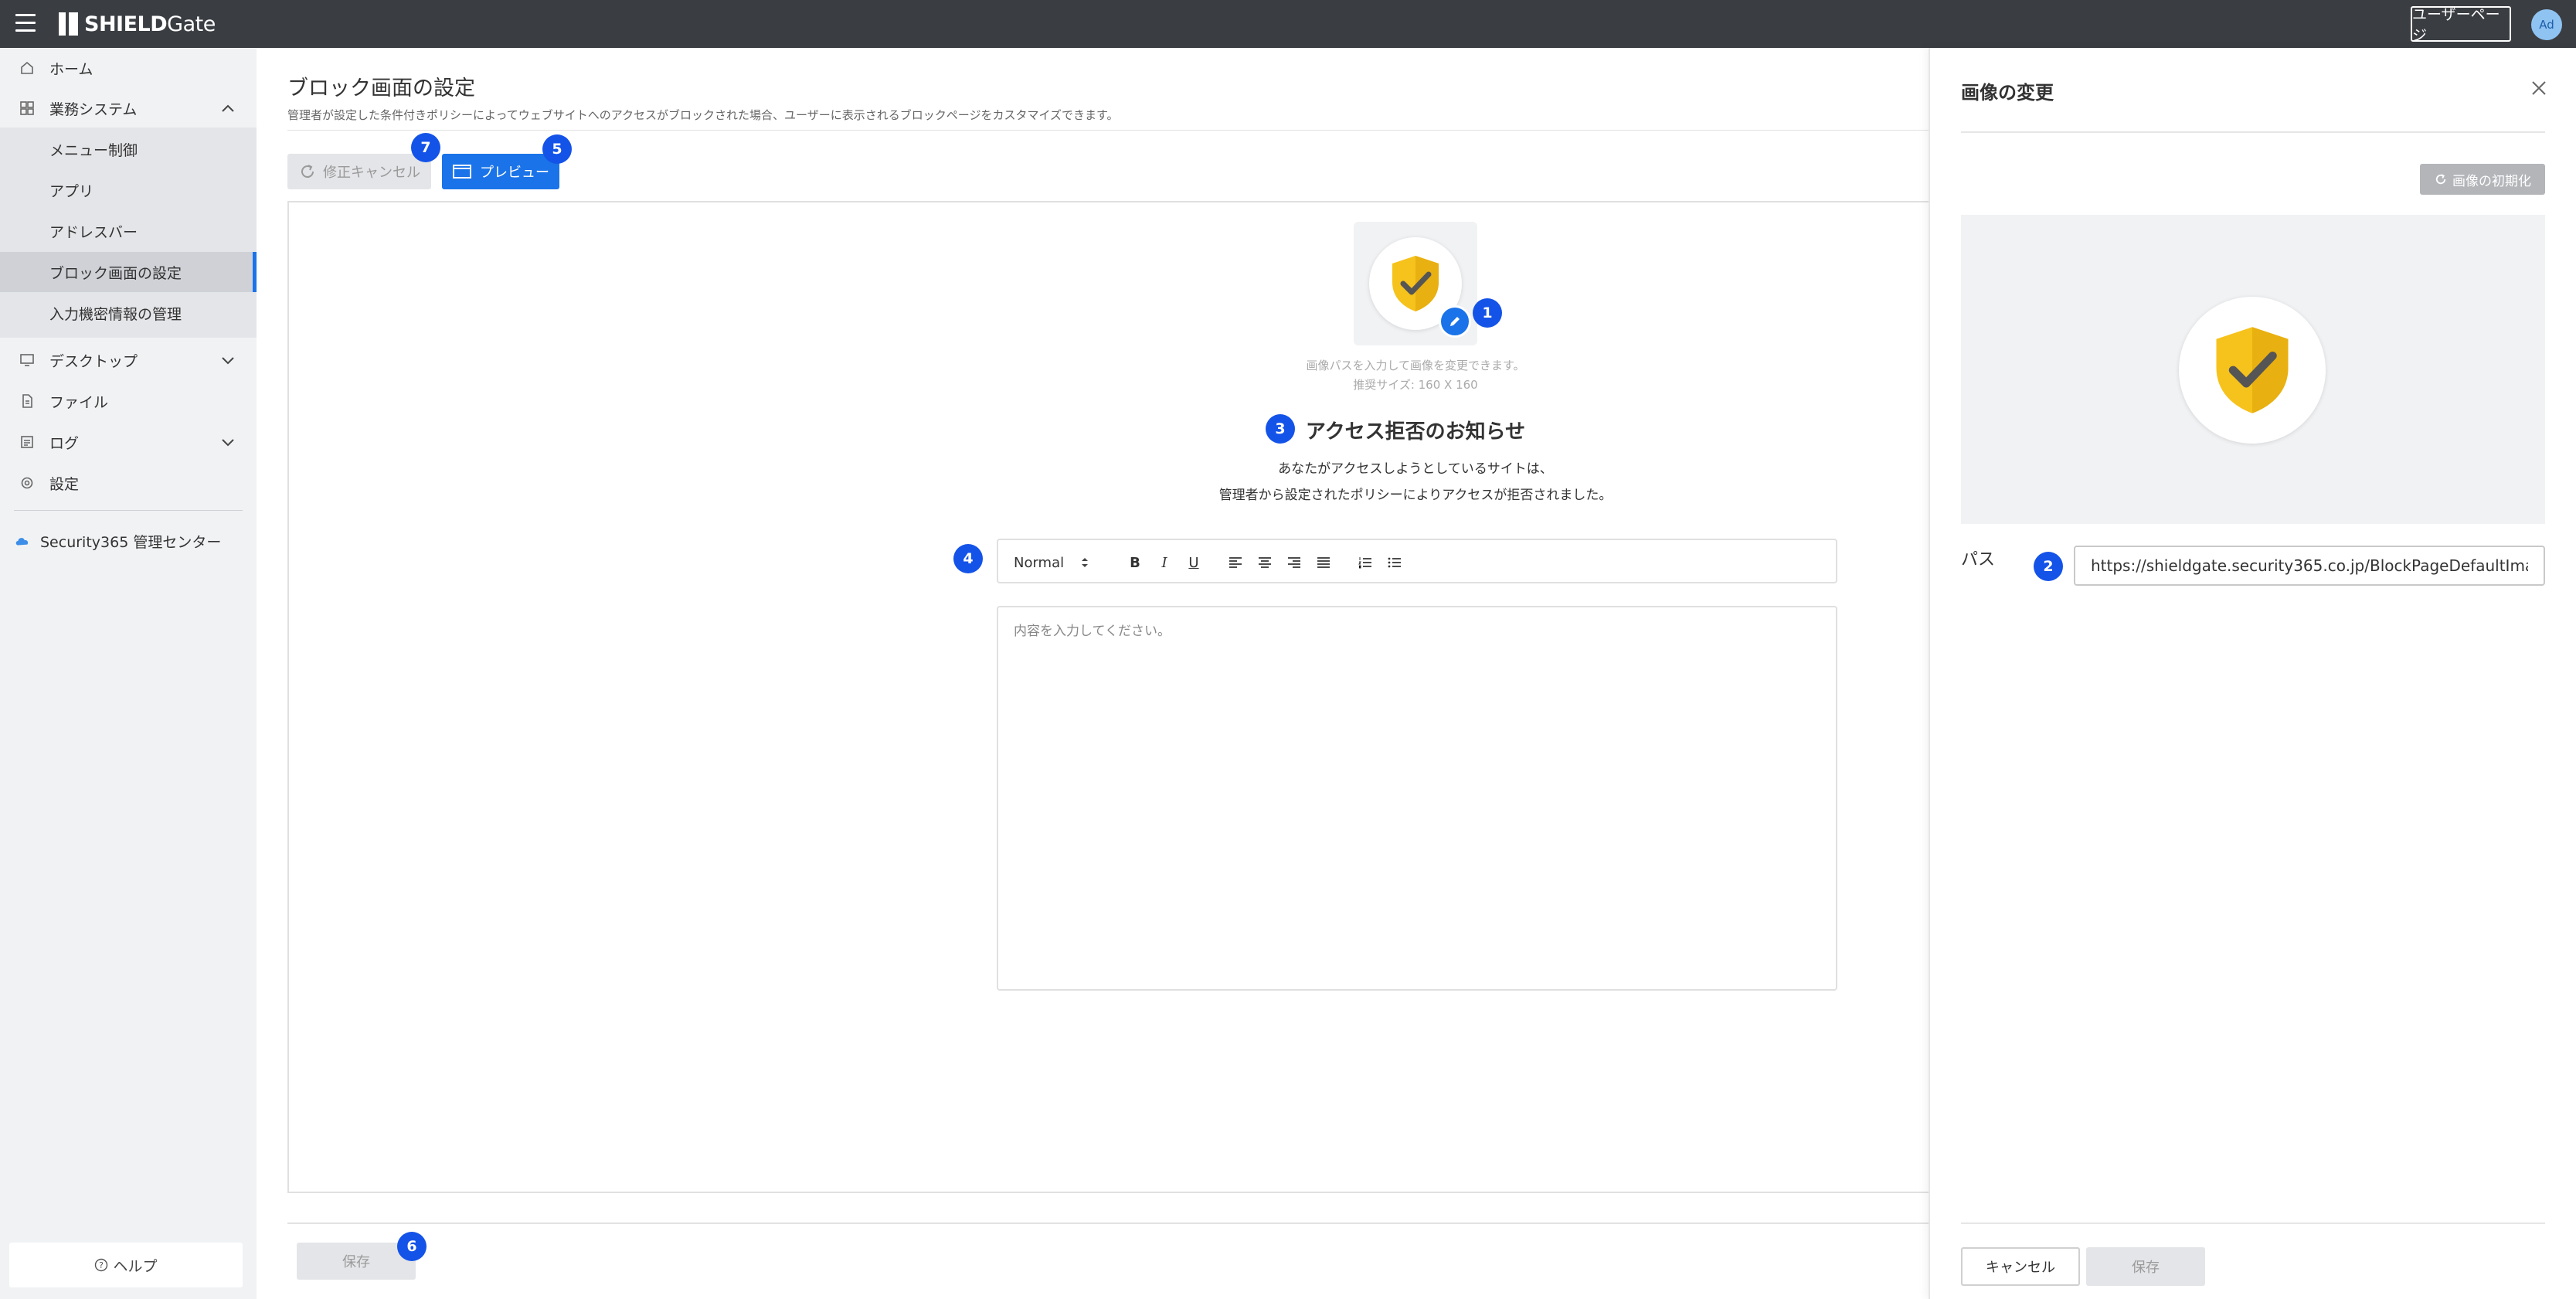  I want to click on sidebar-item-security365: Security365 管理センター, so click(128, 541).